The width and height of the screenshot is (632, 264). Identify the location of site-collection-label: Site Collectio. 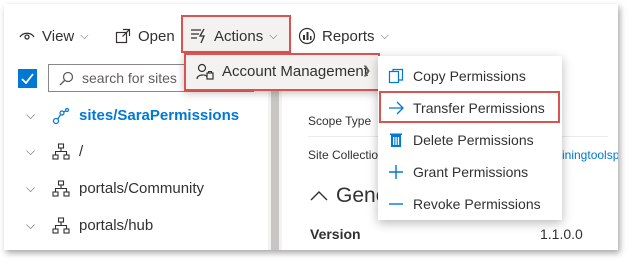
(343, 155).